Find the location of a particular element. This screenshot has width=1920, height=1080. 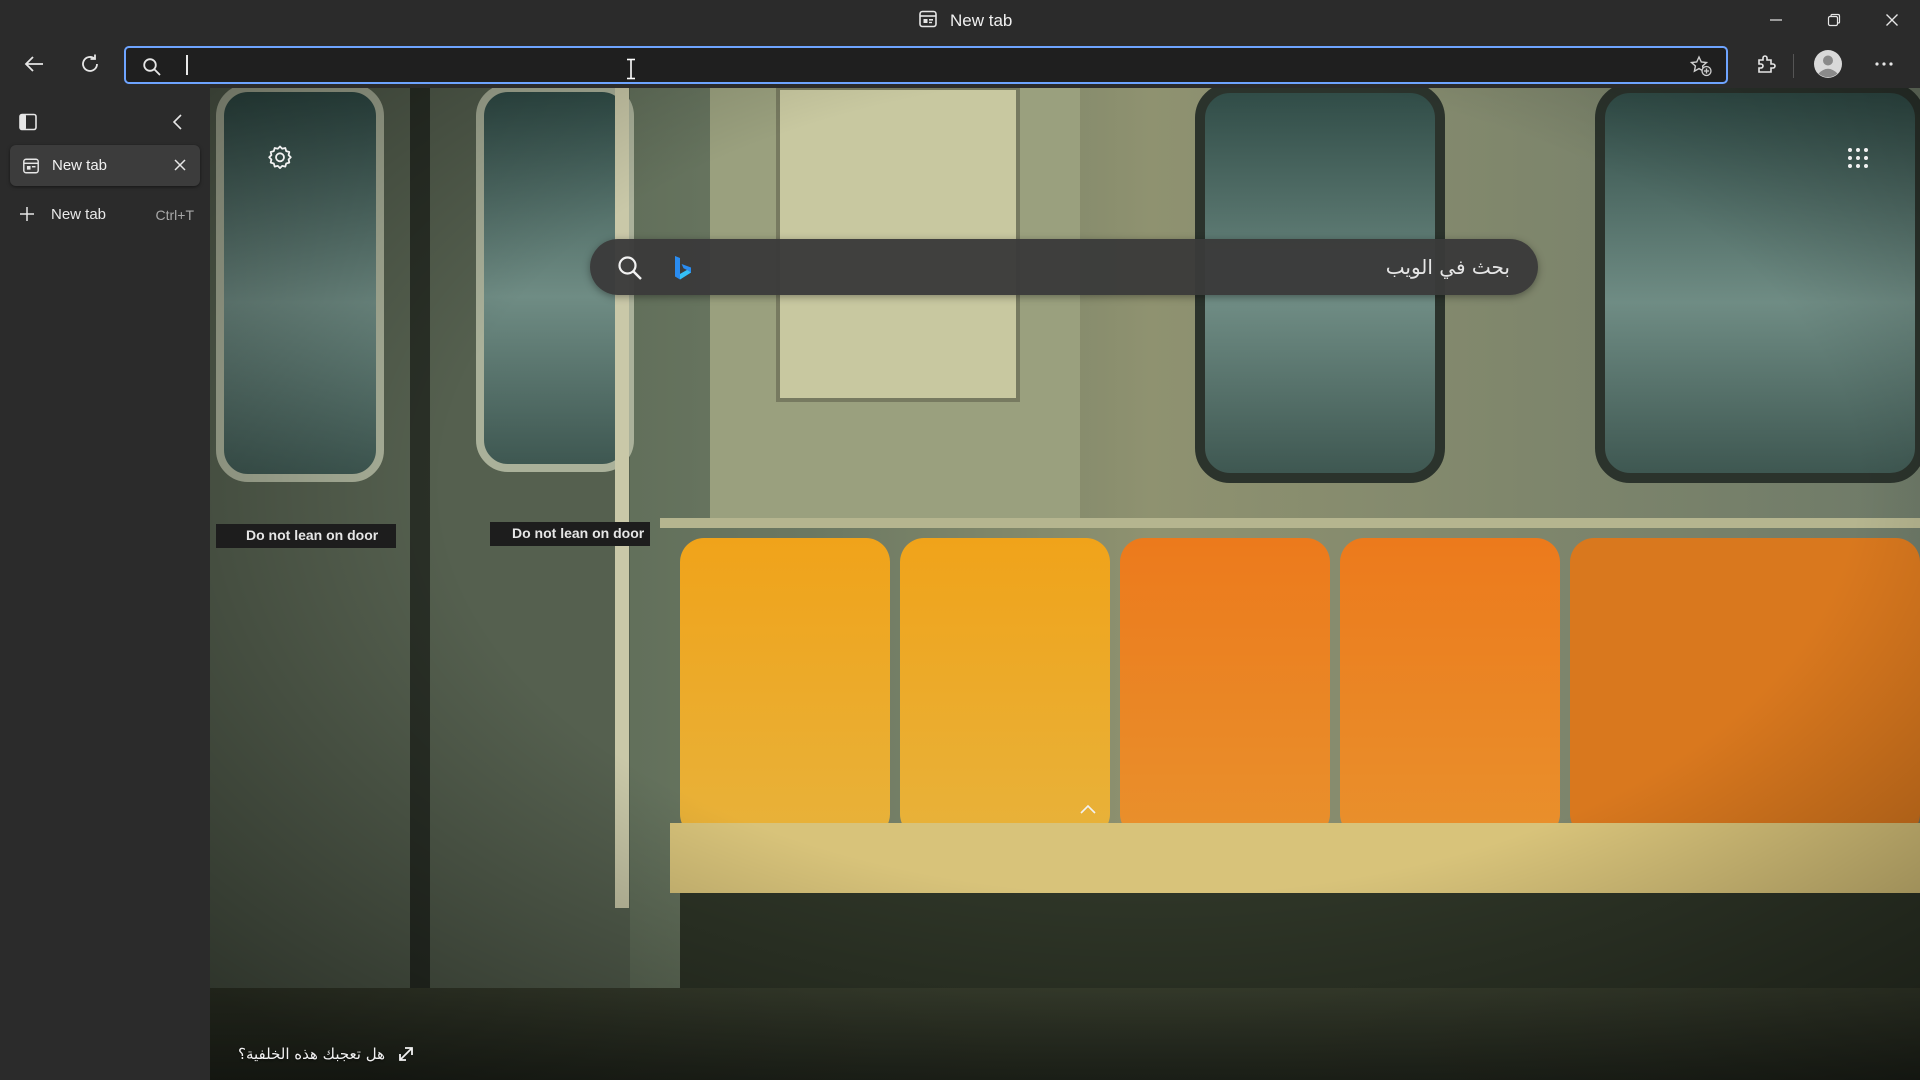

address-bar is located at coordinates (926, 65).